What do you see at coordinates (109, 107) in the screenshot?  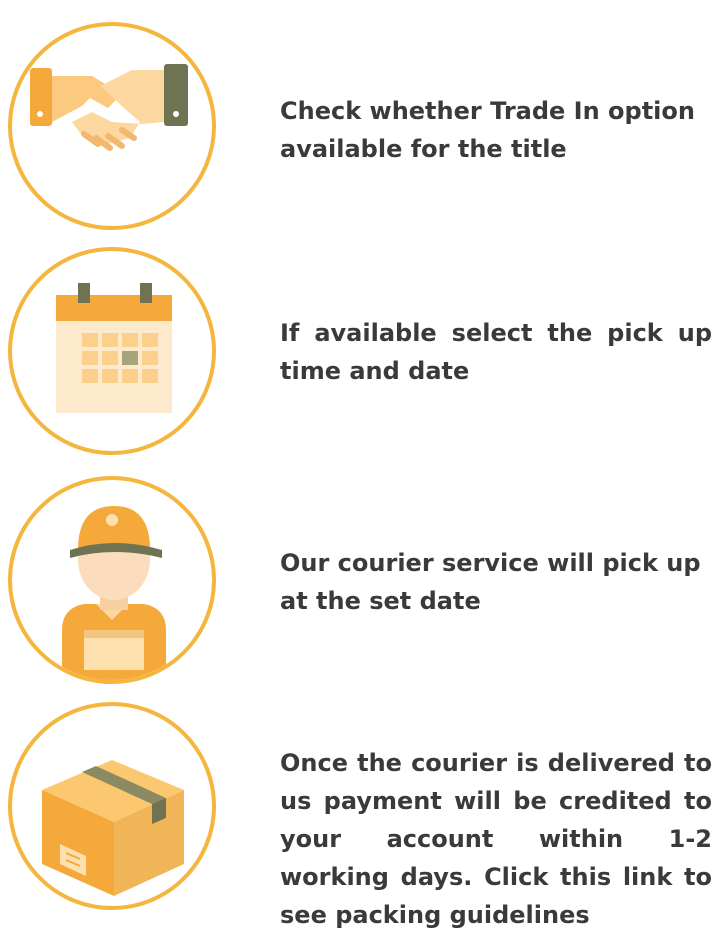 I see `handshake-icon` at bounding box center [109, 107].